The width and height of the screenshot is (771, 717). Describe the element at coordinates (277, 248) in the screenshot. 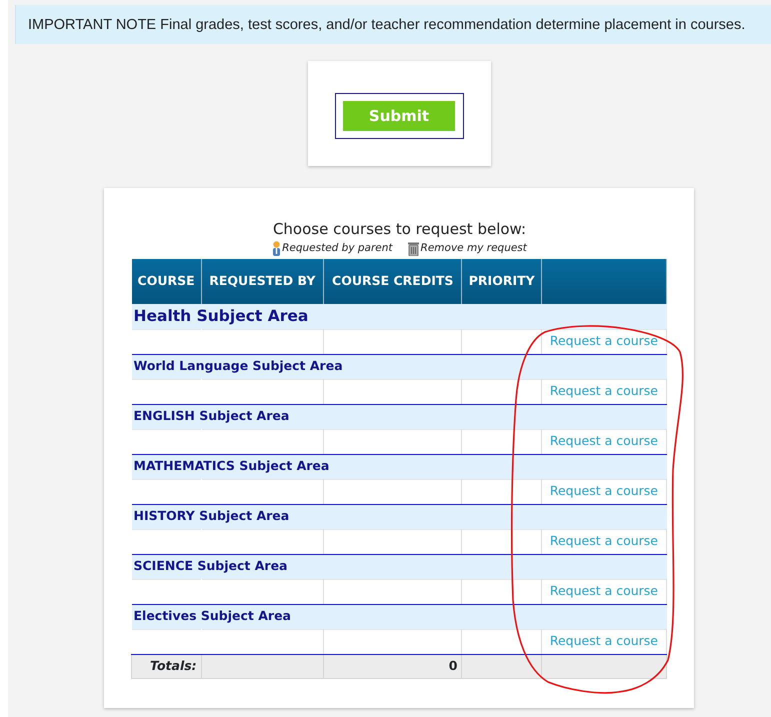

I see `person-icon` at that location.